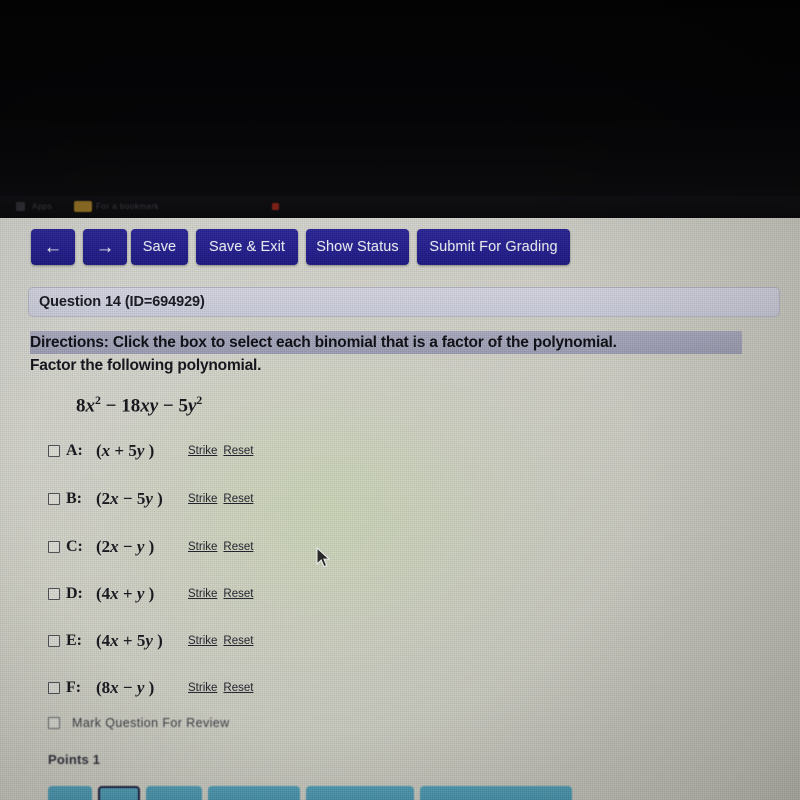 The height and width of the screenshot is (800, 800). Describe the element at coordinates (42, 206) in the screenshot. I see `bookmark-label-apps: Apps` at that location.